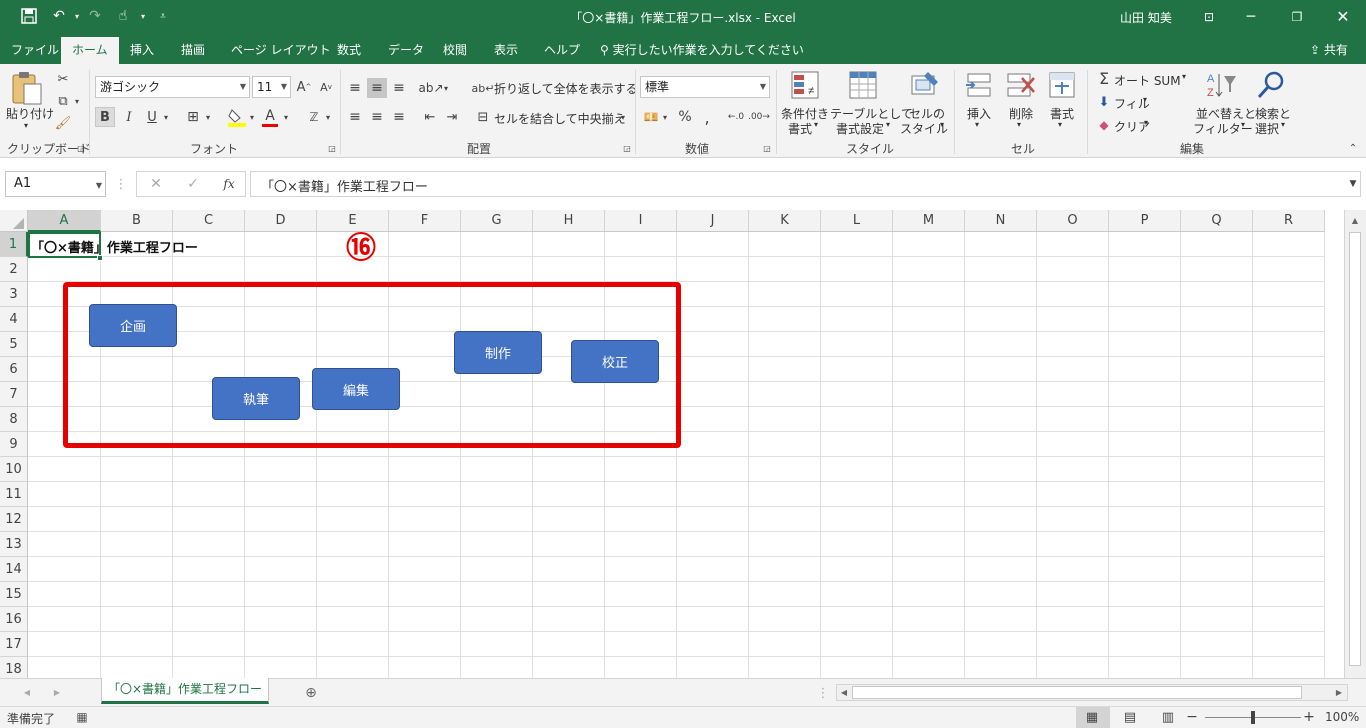 The width and height of the screenshot is (1366, 728). What do you see at coordinates (311, 693) in the screenshot?
I see `add-sheet-icon: ⊕` at bounding box center [311, 693].